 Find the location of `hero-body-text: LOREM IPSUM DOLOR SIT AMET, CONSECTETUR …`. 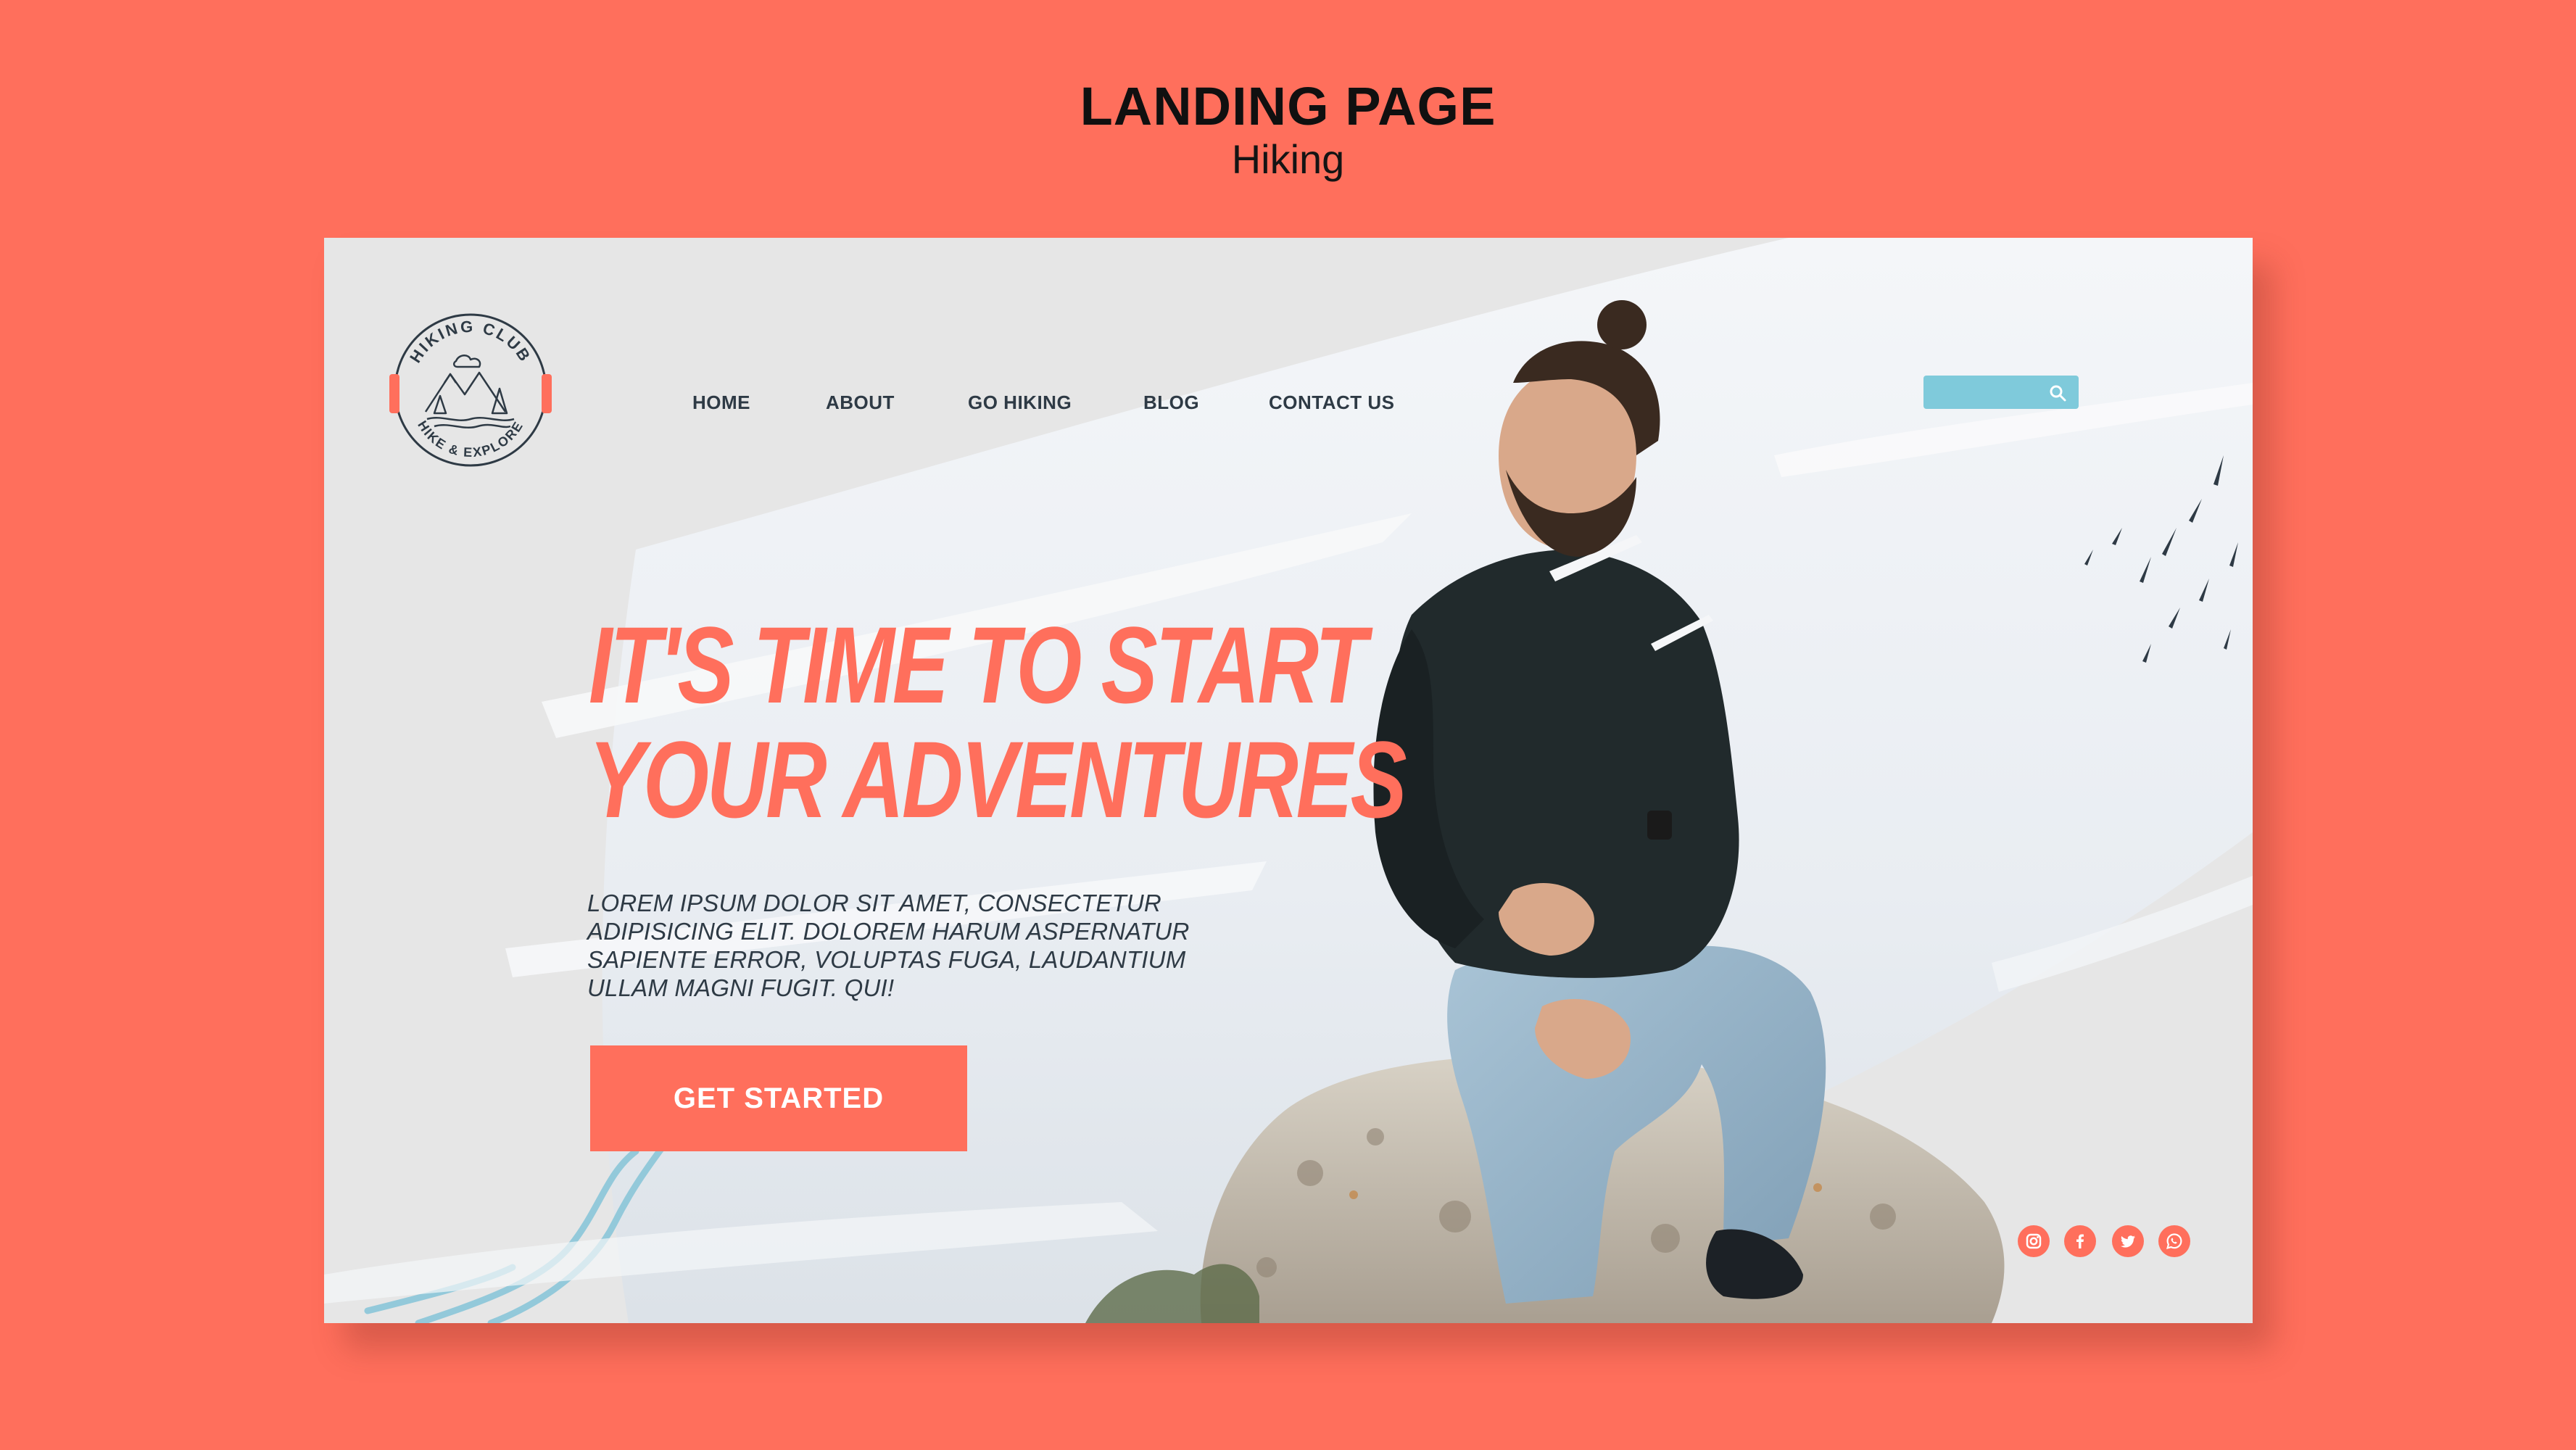

hero-body-text: LOREM IPSUM DOLOR SIT AMET, CONSECTETUR … is located at coordinates (889, 945).